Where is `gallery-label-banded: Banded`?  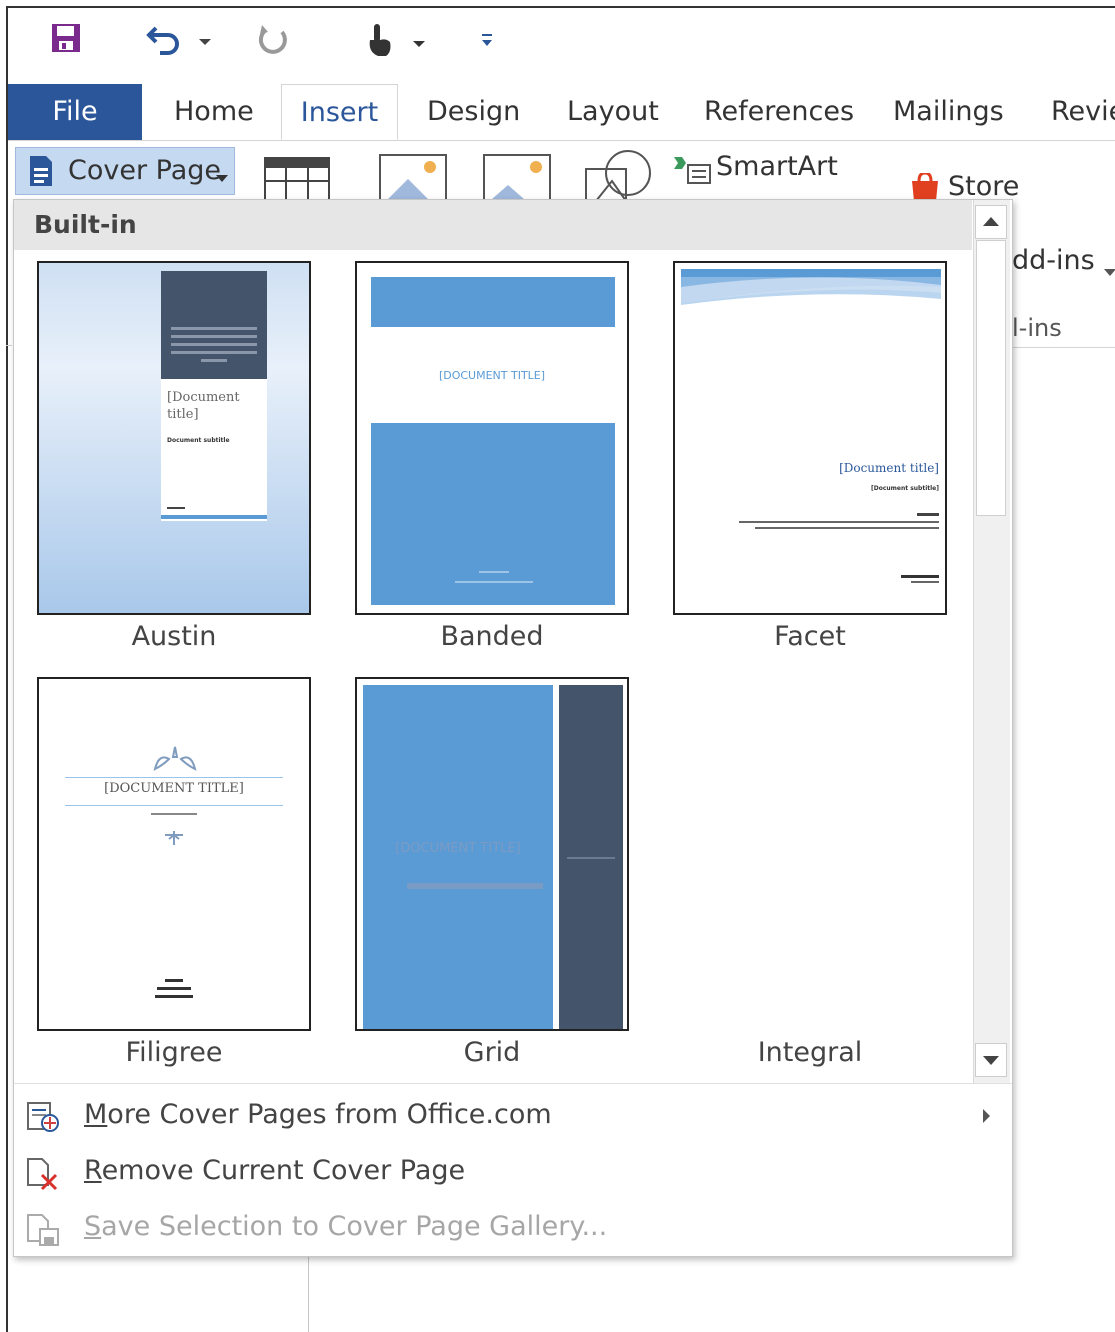 gallery-label-banded: Banded is located at coordinates (492, 636).